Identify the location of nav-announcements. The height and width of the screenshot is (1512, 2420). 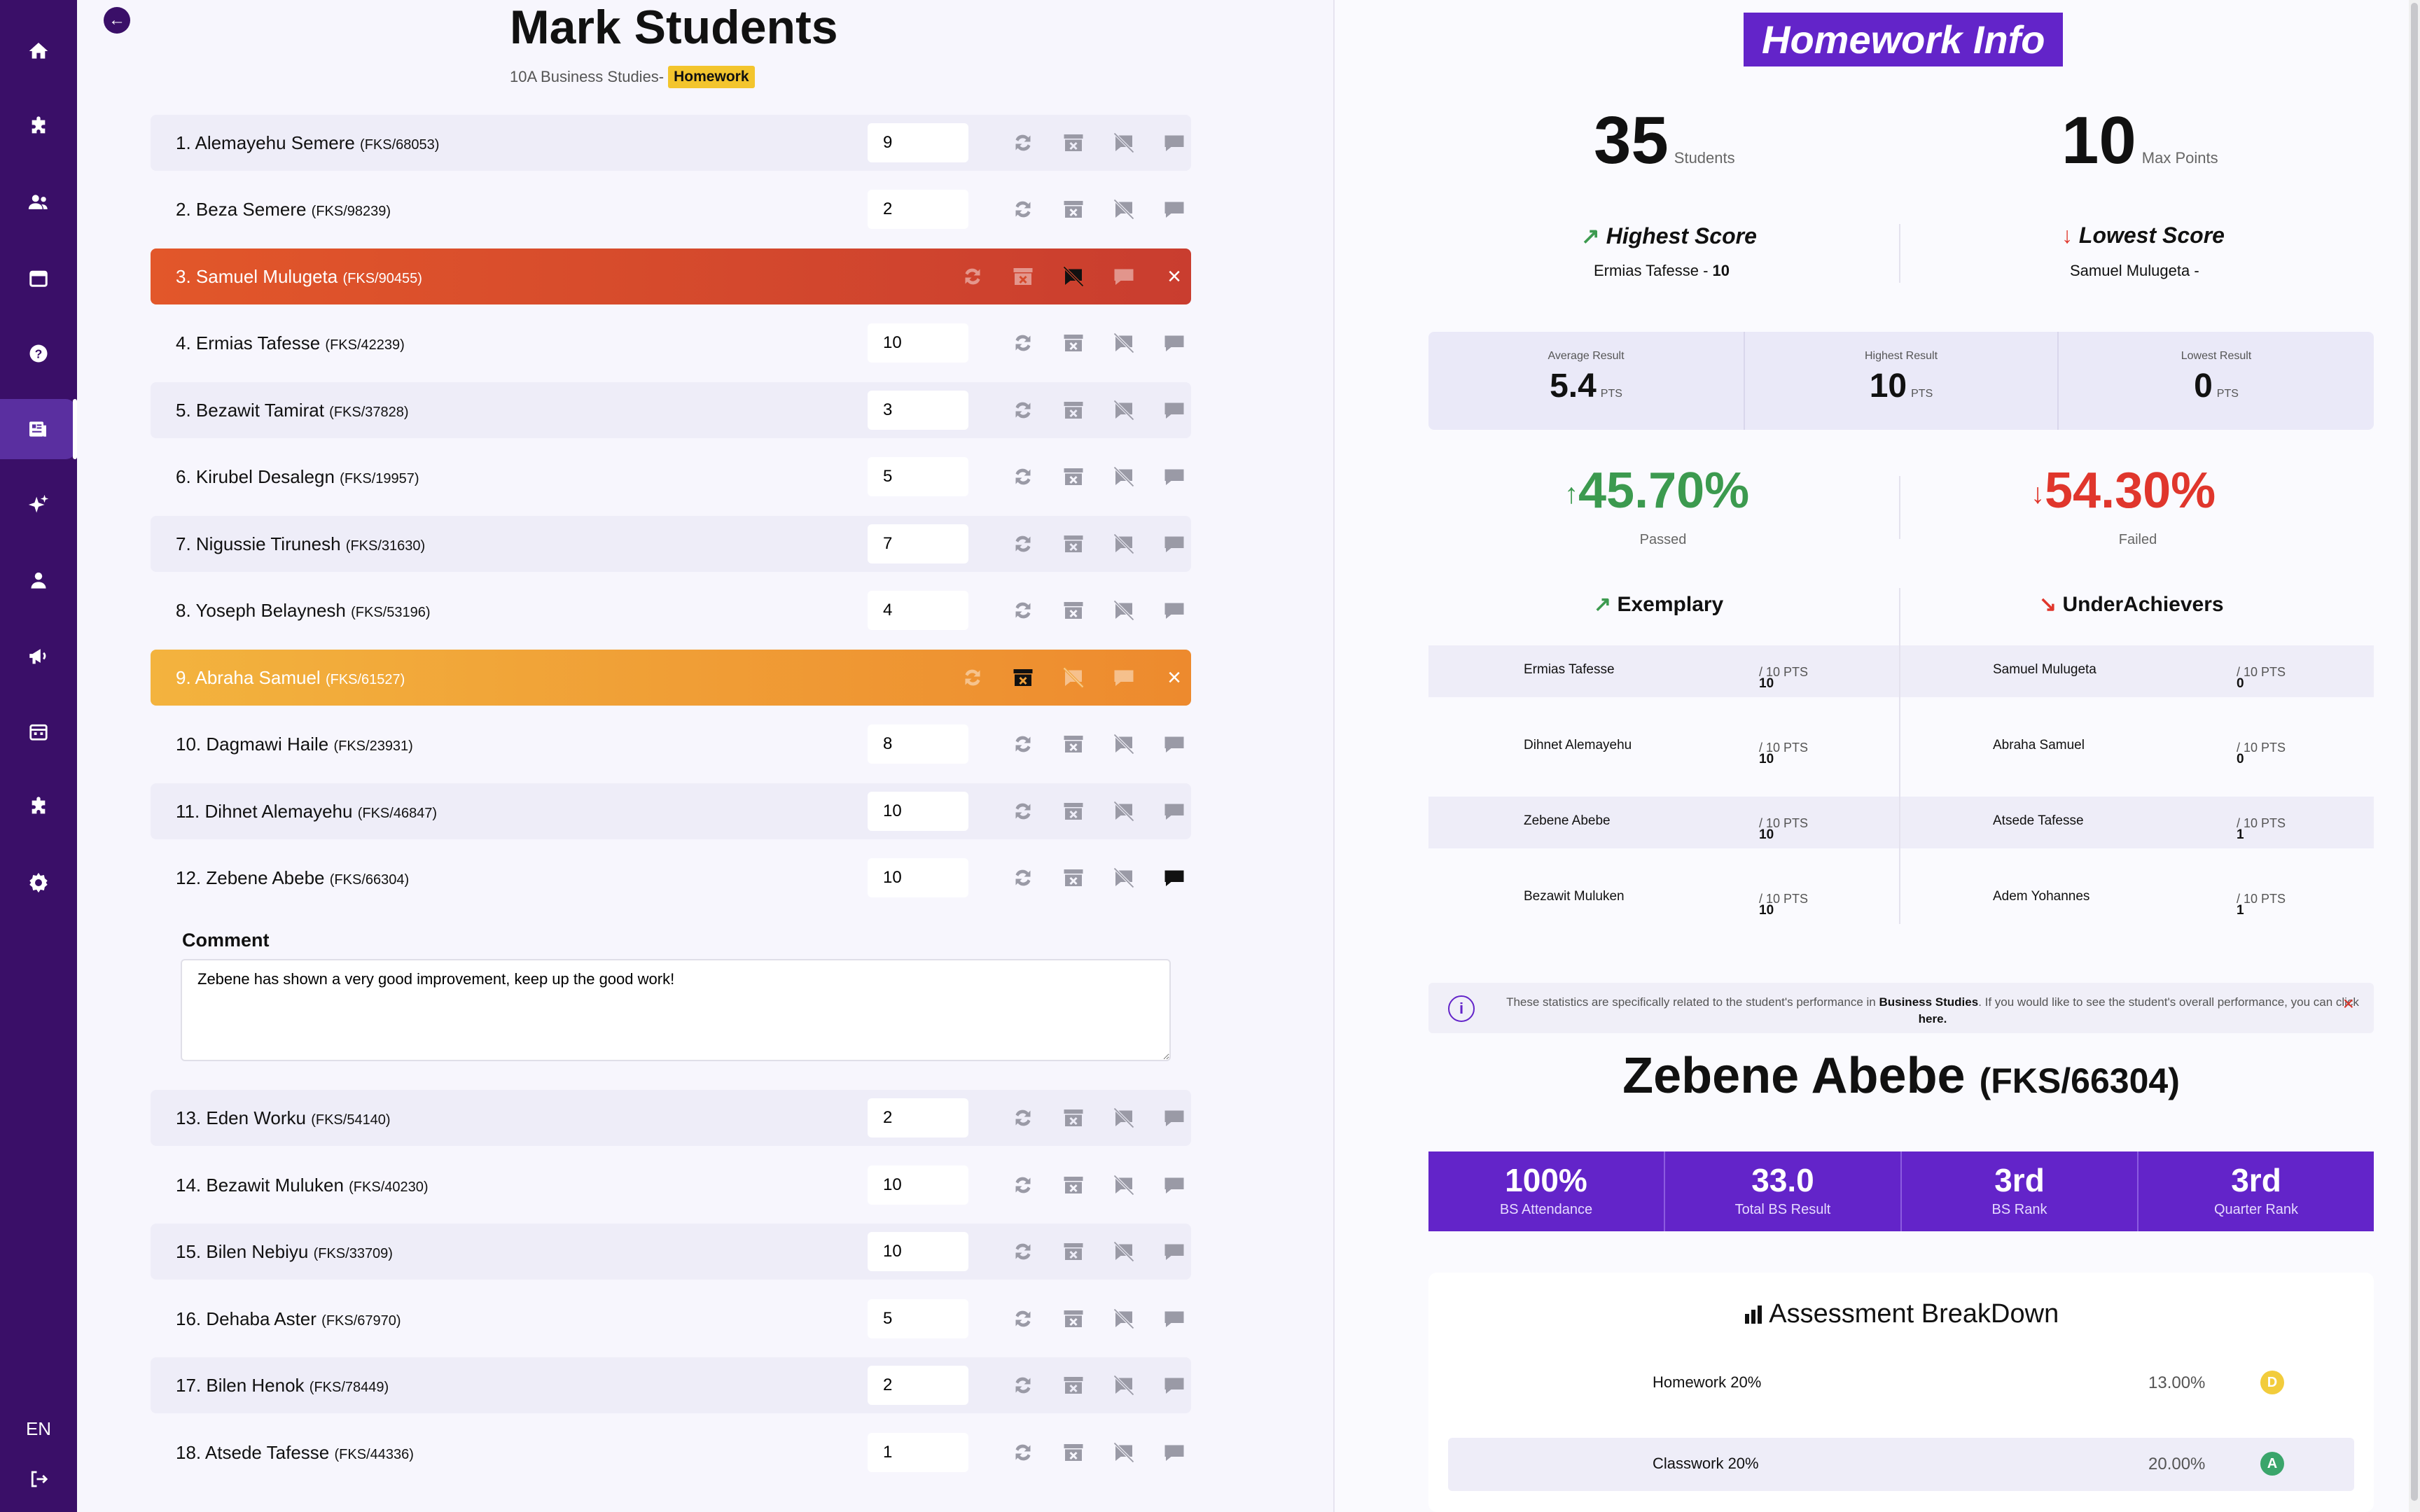
(38, 656).